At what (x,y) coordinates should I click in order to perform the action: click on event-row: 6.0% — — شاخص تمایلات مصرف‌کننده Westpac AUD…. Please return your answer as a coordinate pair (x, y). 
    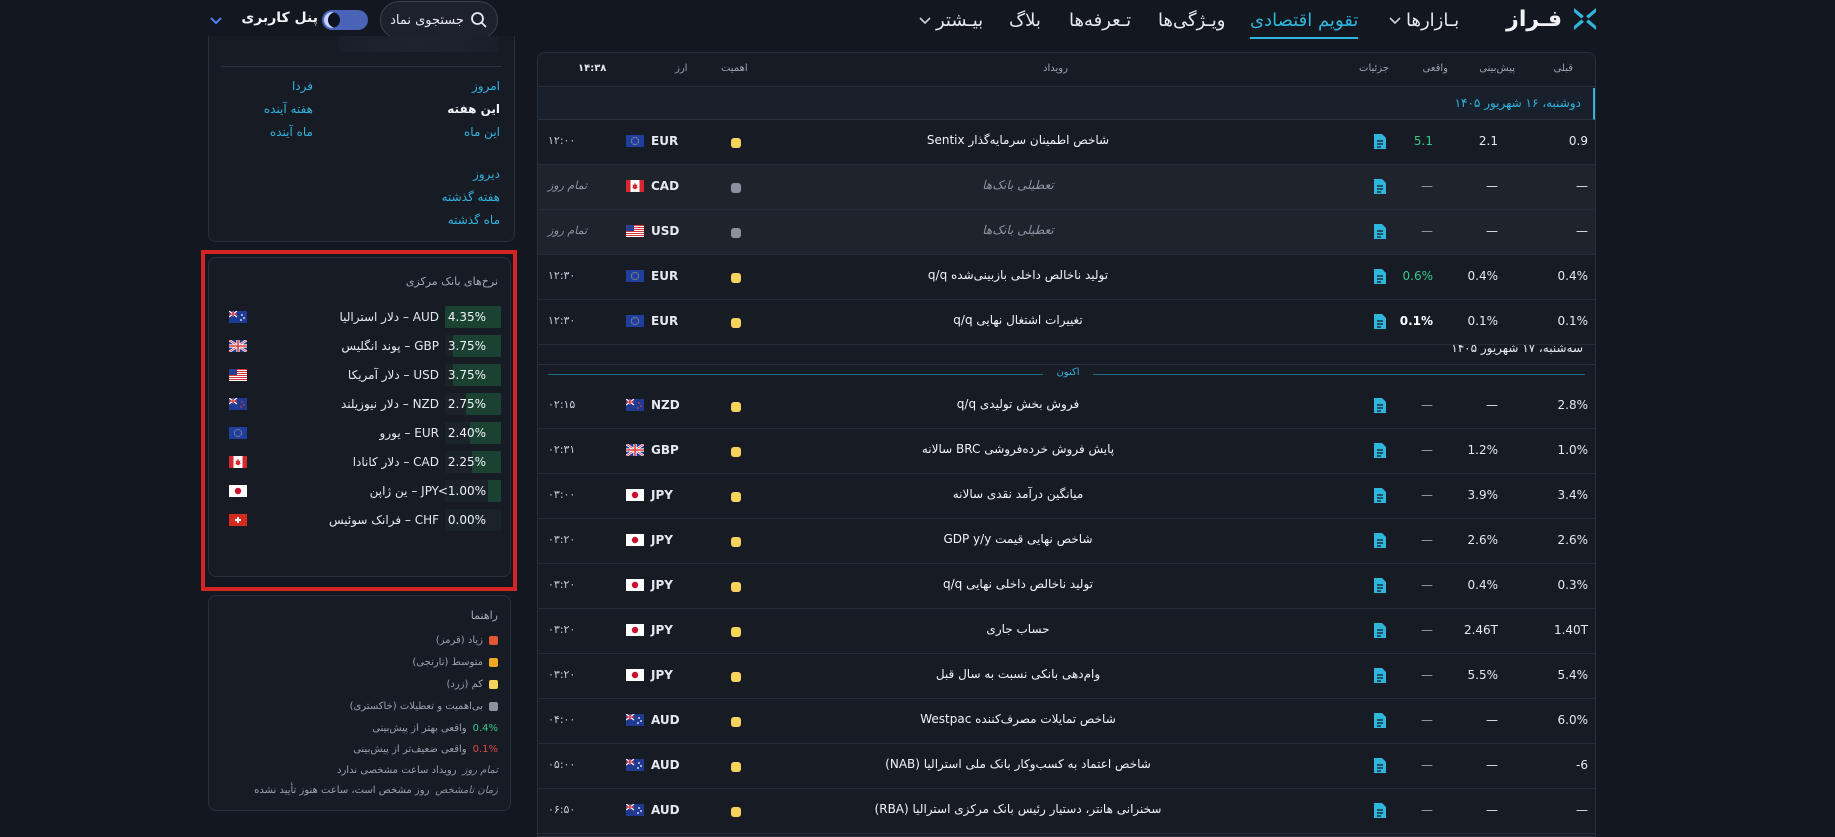
    Looking at the image, I should click on (1066, 721).